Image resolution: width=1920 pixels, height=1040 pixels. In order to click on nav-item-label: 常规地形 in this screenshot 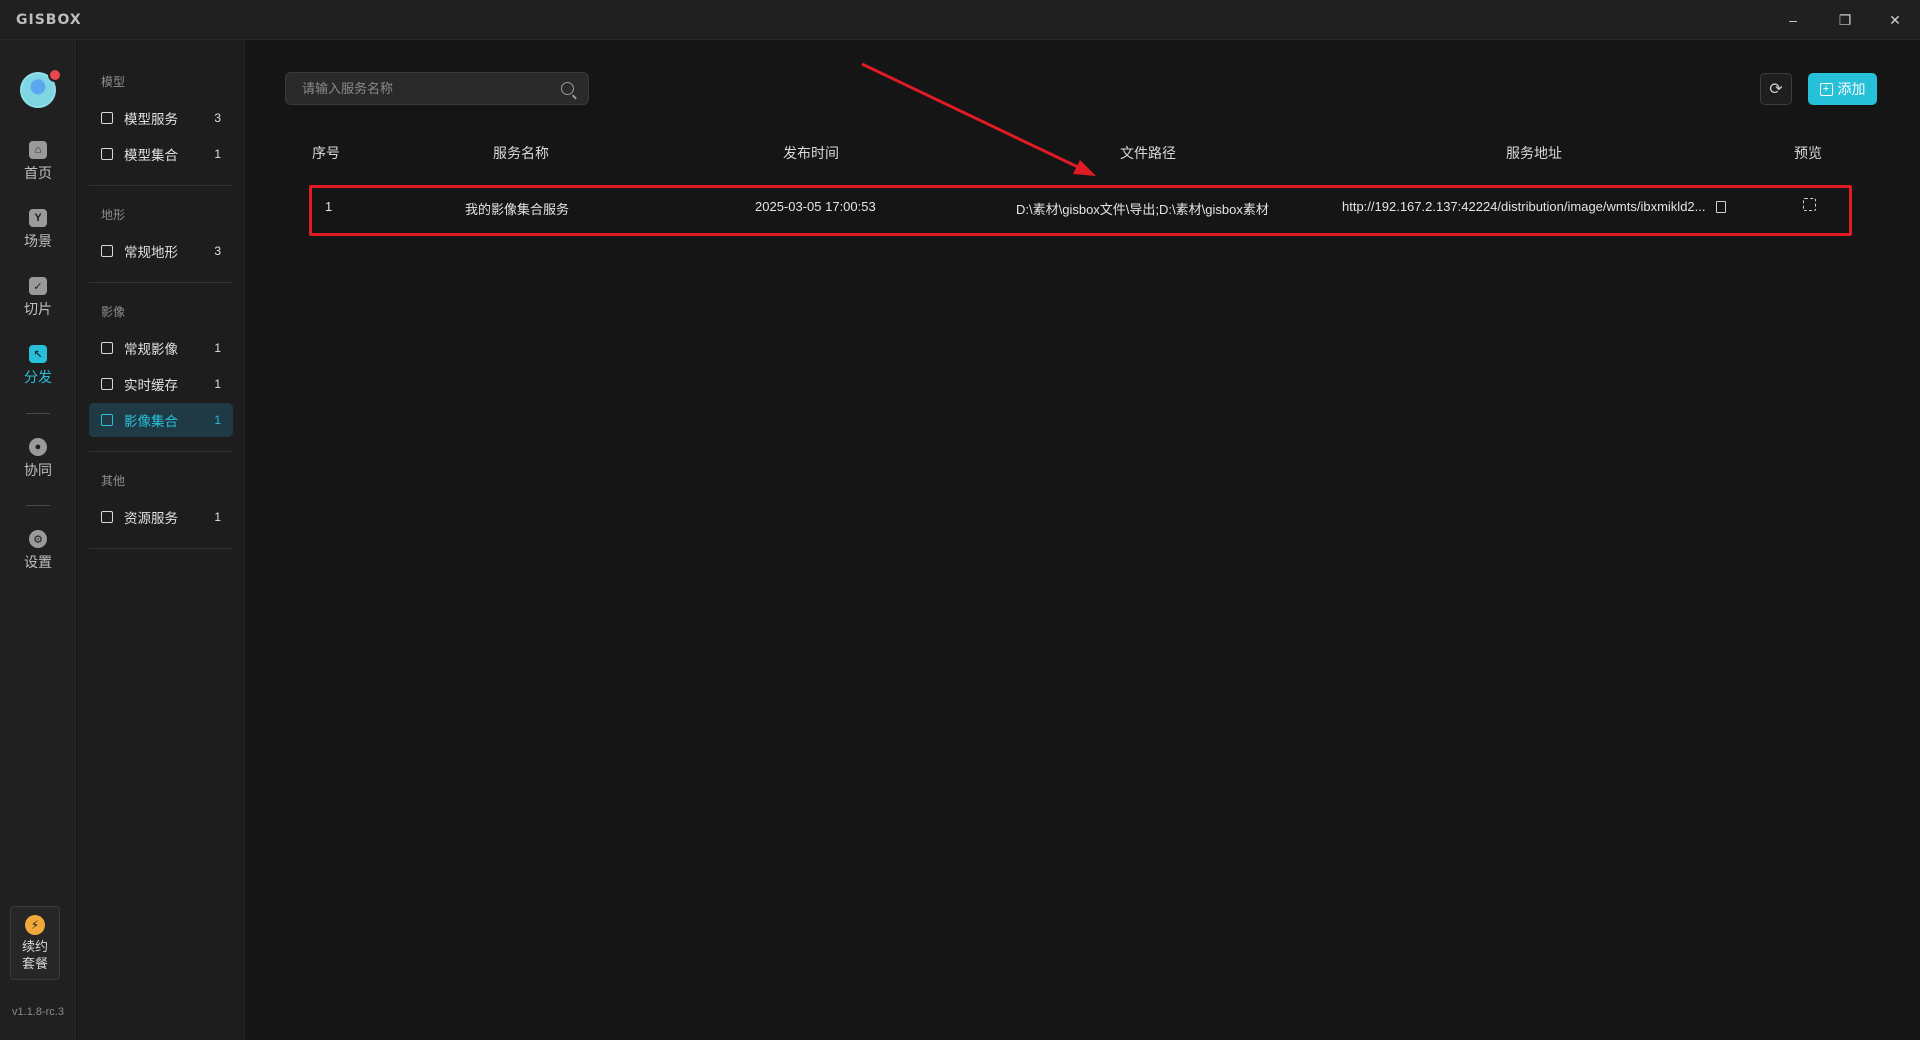, I will do `click(151, 252)`.